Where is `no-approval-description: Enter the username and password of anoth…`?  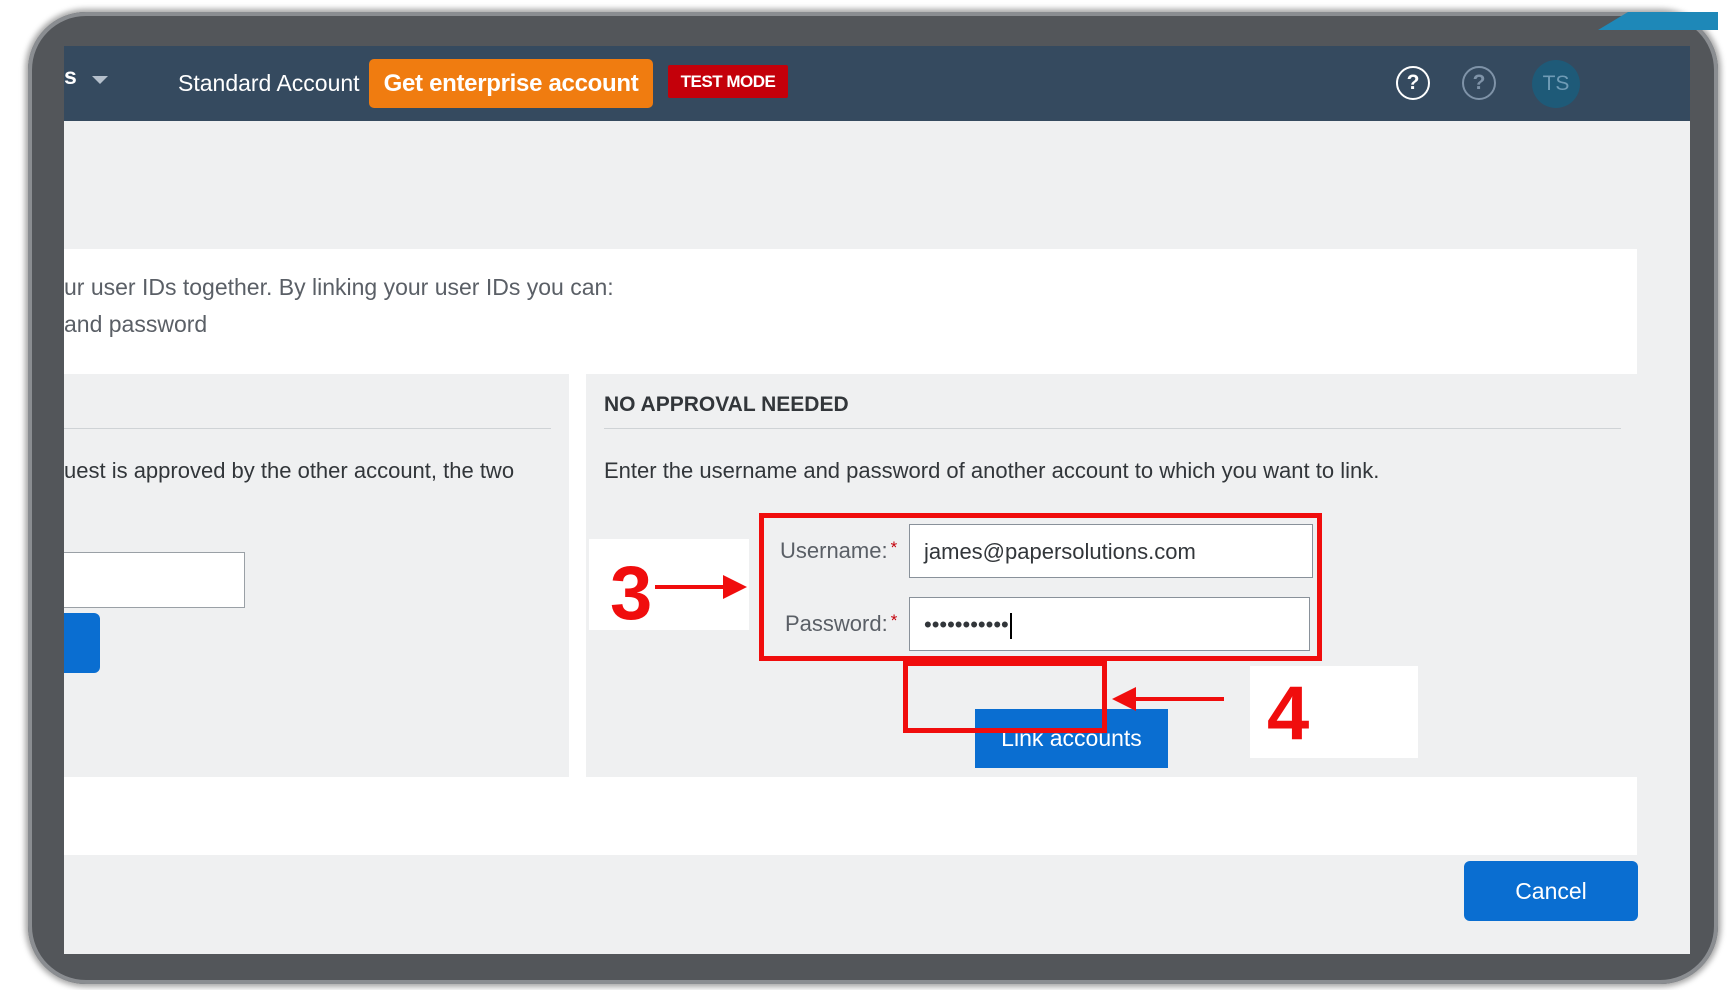 no-approval-description: Enter the username and password of anoth… is located at coordinates (992, 470).